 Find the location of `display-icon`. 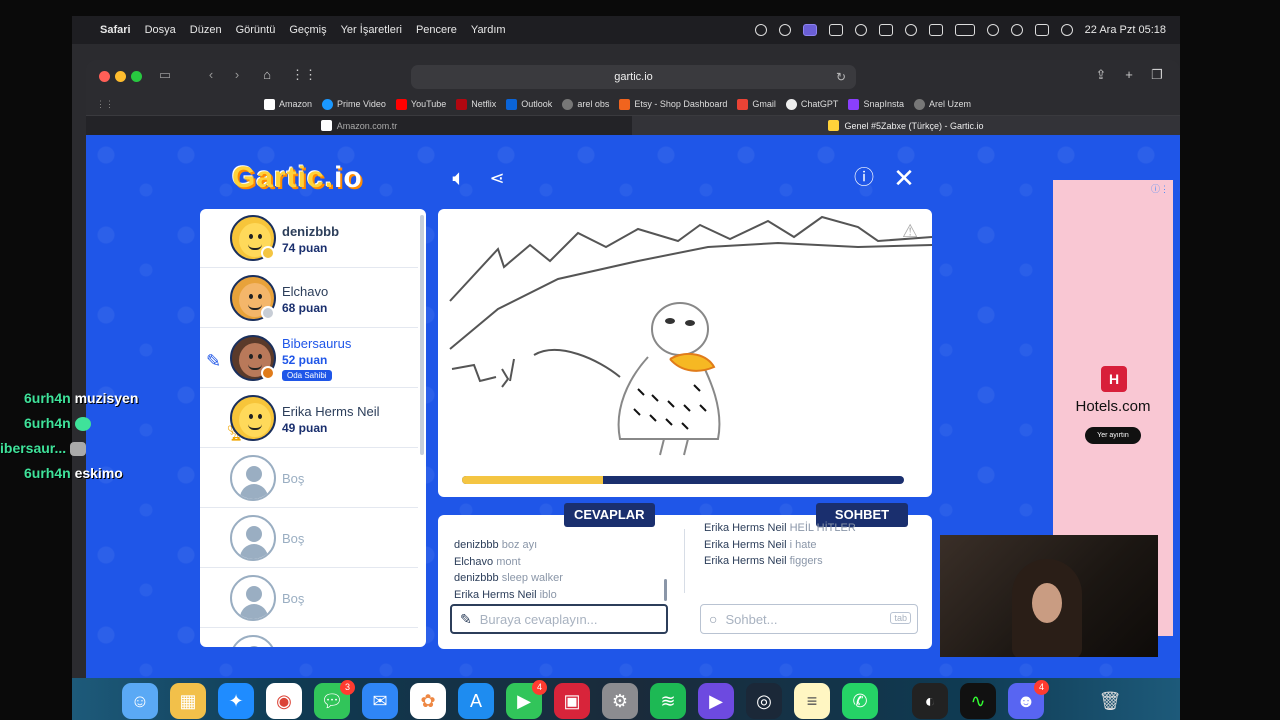

display-icon is located at coordinates (835, 30).